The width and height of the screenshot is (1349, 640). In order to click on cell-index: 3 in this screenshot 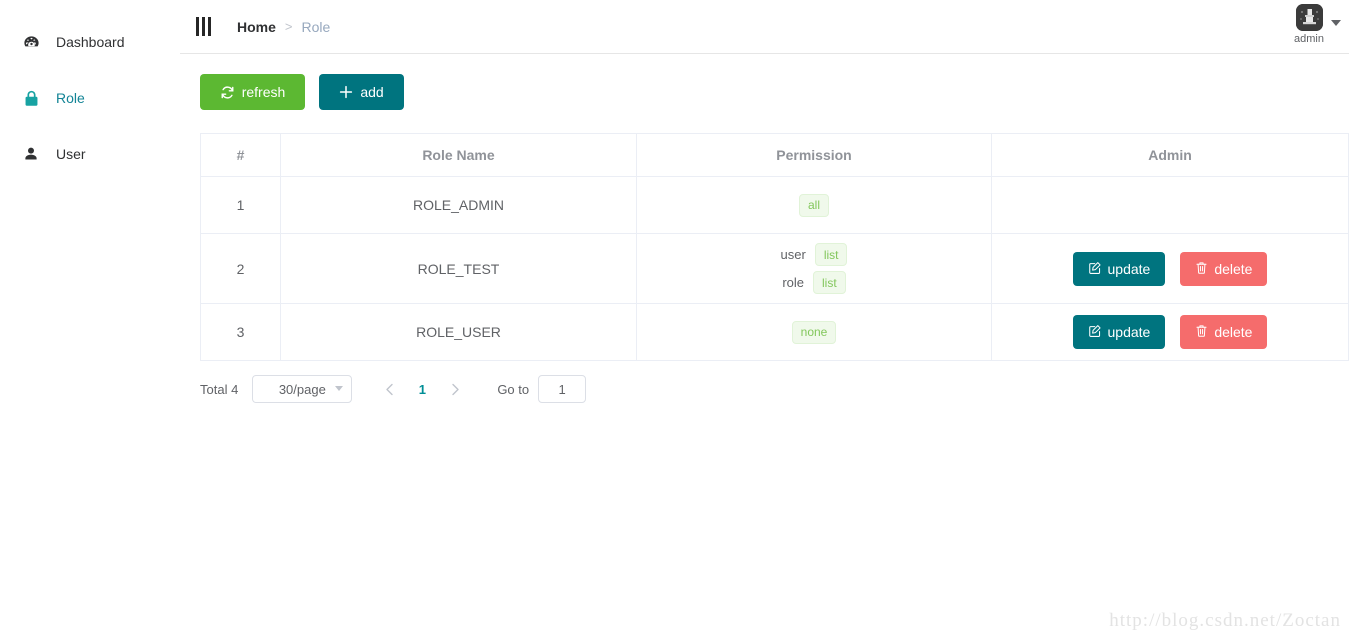, I will do `click(240, 332)`.